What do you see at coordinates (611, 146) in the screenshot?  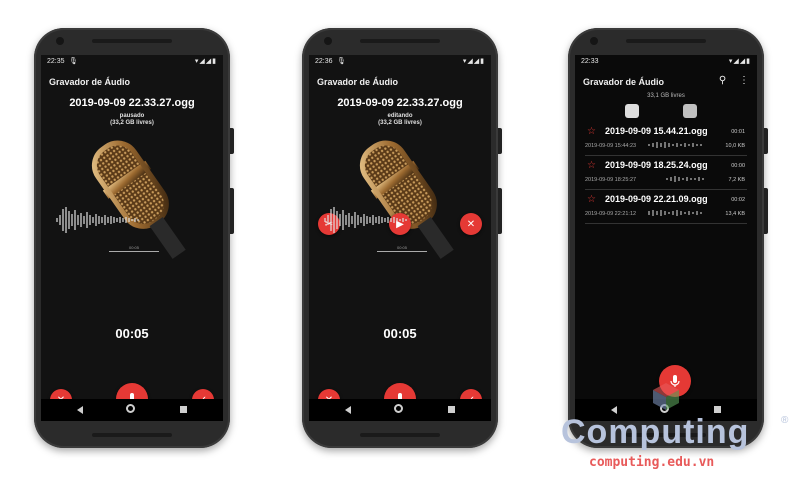 I see `recording-date: 2019-09-09 15:44:23` at bounding box center [611, 146].